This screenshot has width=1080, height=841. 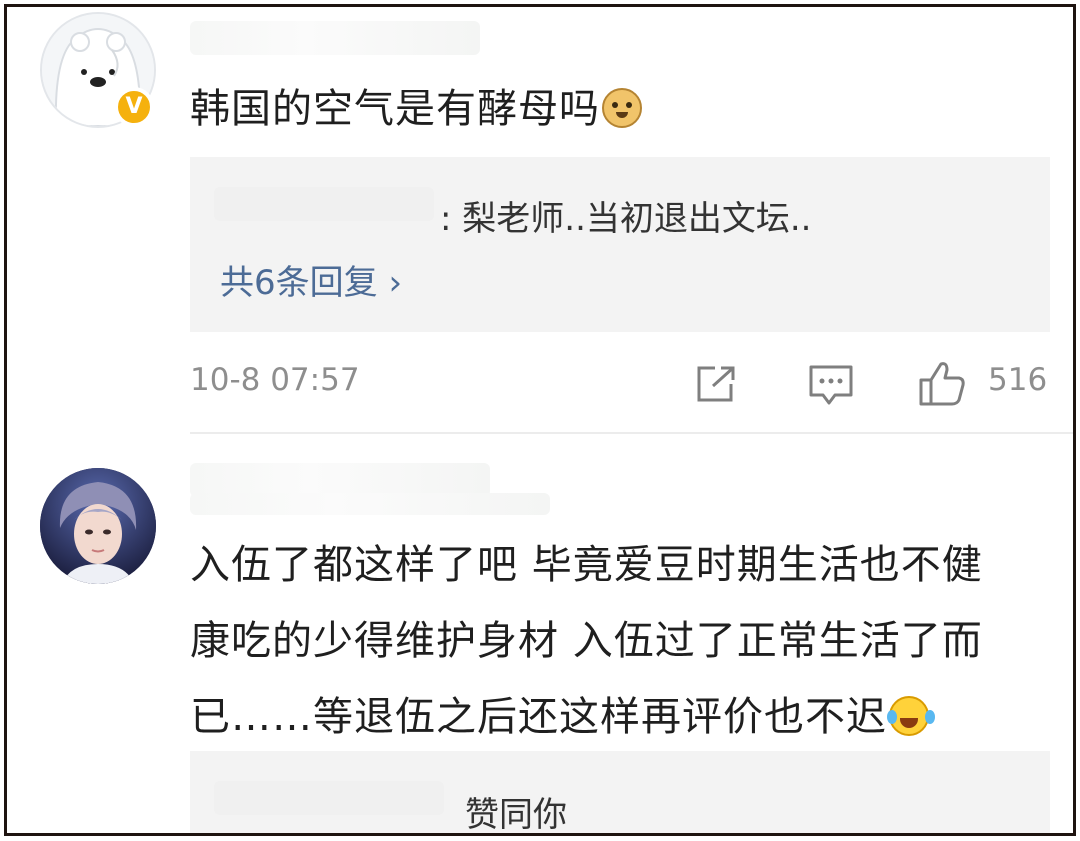 I want to click on user-meta-placeholder, so click(x=370, y=504).